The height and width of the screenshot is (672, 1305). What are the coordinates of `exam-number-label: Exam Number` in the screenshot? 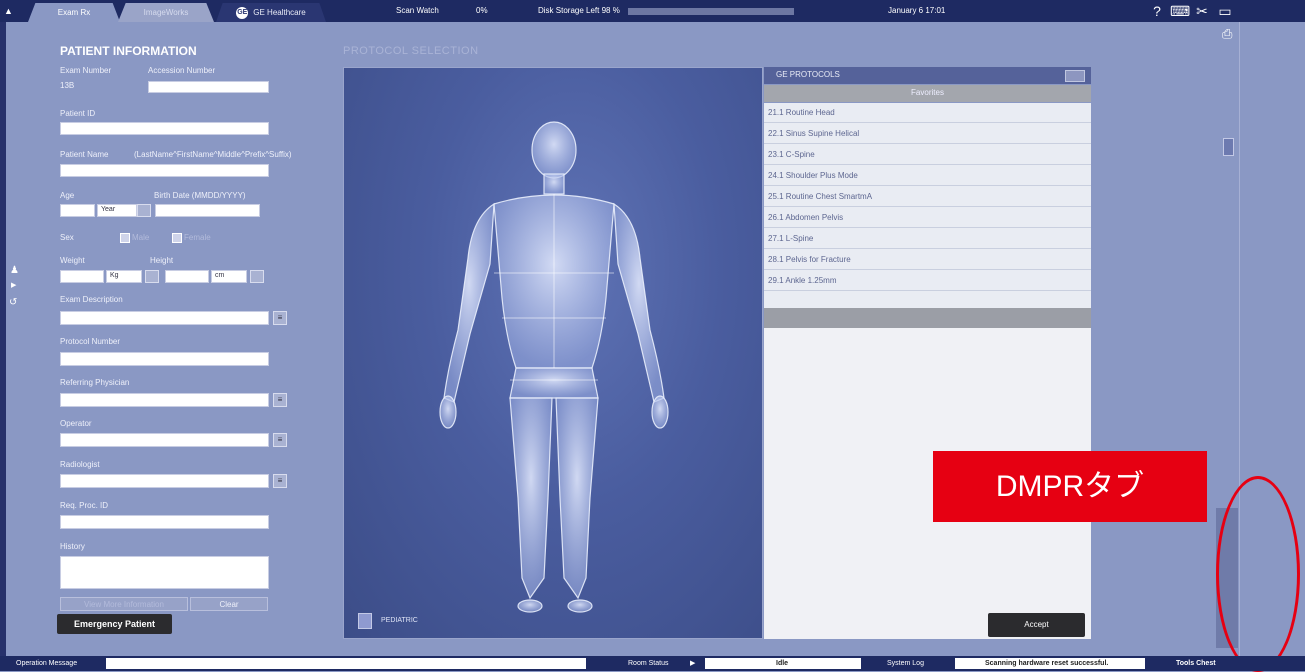 It's located at (86, 70).